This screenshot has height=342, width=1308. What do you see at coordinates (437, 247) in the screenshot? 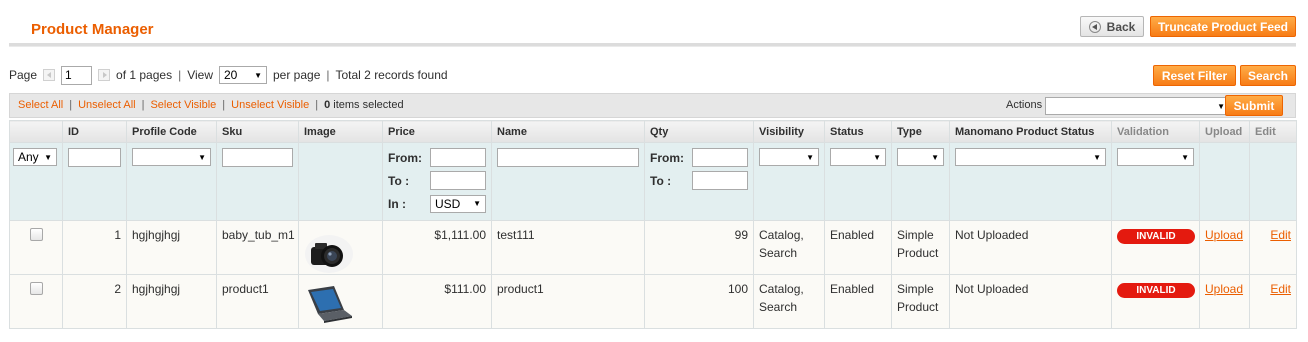
I see `cell-price: $1,111.00` at bounding box center [437, 247].